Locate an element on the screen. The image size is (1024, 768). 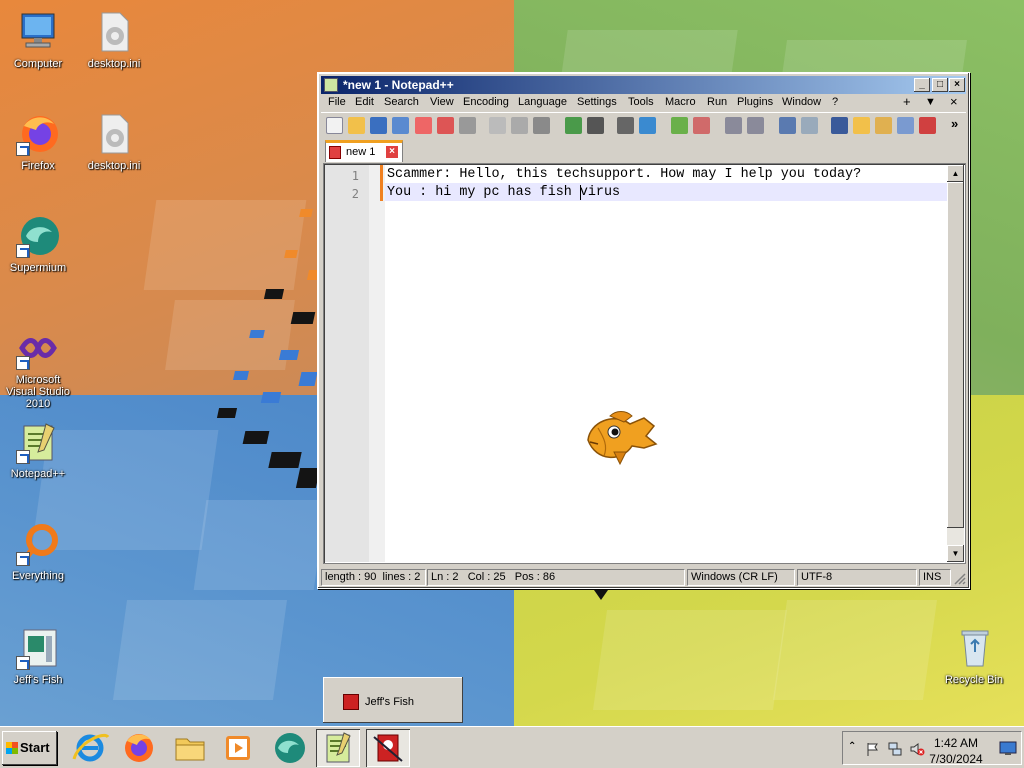
undo-icon is located at coordinates (573, 125).